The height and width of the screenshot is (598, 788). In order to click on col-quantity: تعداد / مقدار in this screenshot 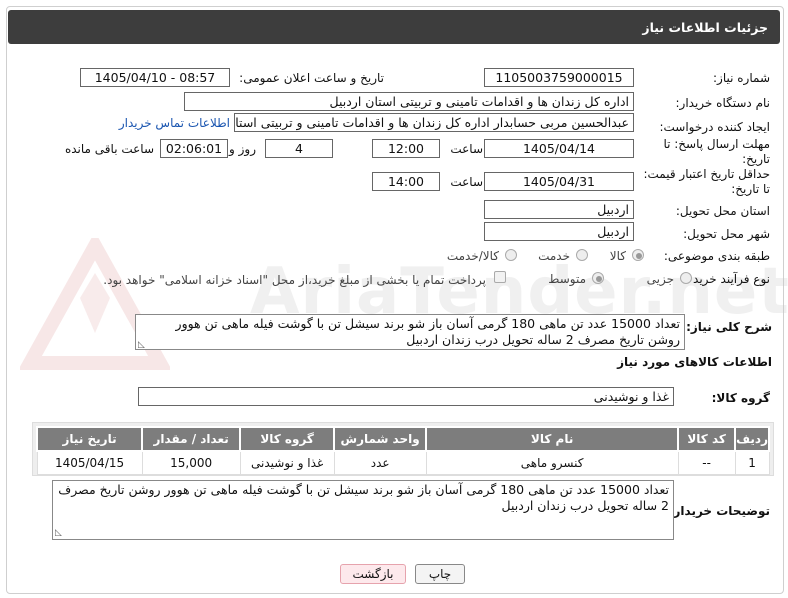, I will do `click(191, 439)`.